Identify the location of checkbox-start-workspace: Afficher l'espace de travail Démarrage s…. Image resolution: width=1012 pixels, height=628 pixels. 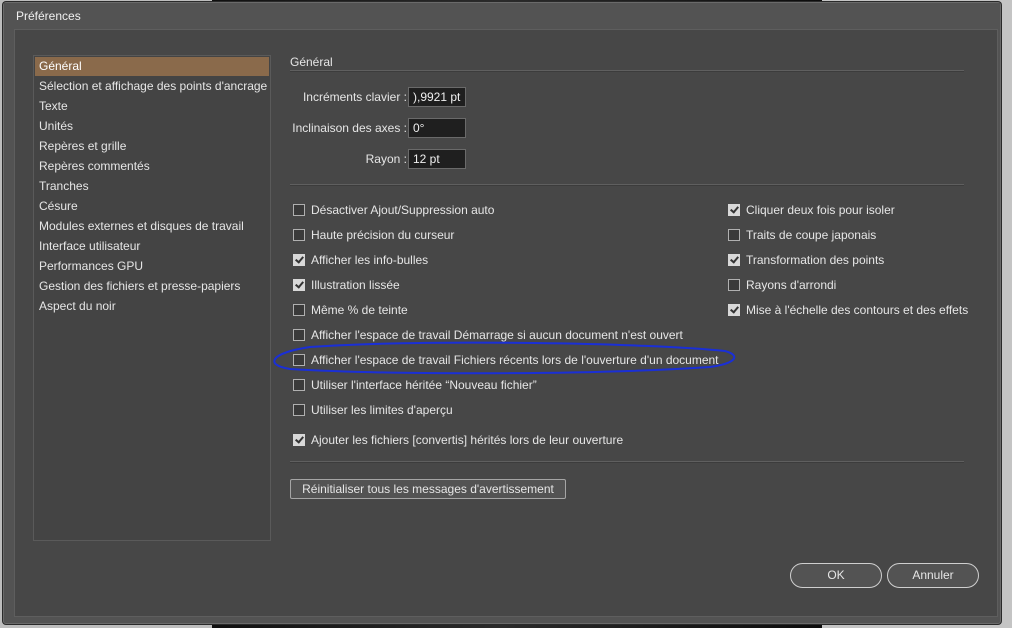
(488, 335).